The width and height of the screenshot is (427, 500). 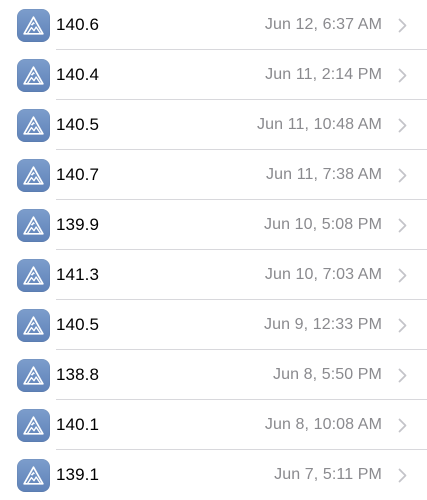 I want to click on entry-datetime: Jun 11, 7:38 AM, so click(x=324, y=174).